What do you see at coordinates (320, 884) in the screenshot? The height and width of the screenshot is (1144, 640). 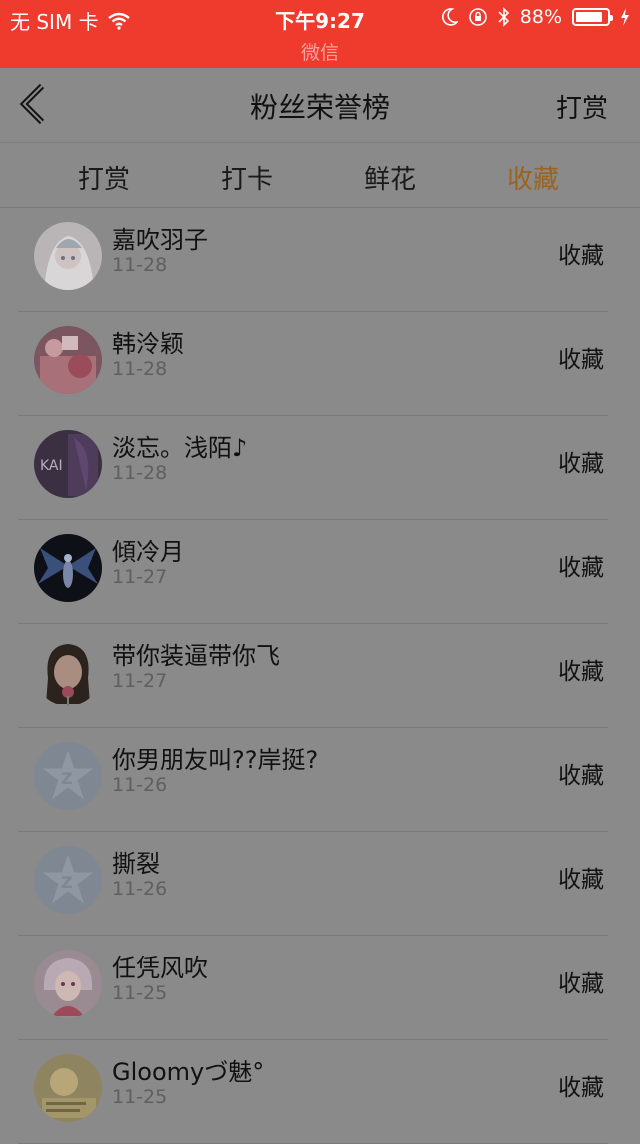 I see `list-item: Z 撕裂 11-26 收藏` at bounding box center [320, 884].